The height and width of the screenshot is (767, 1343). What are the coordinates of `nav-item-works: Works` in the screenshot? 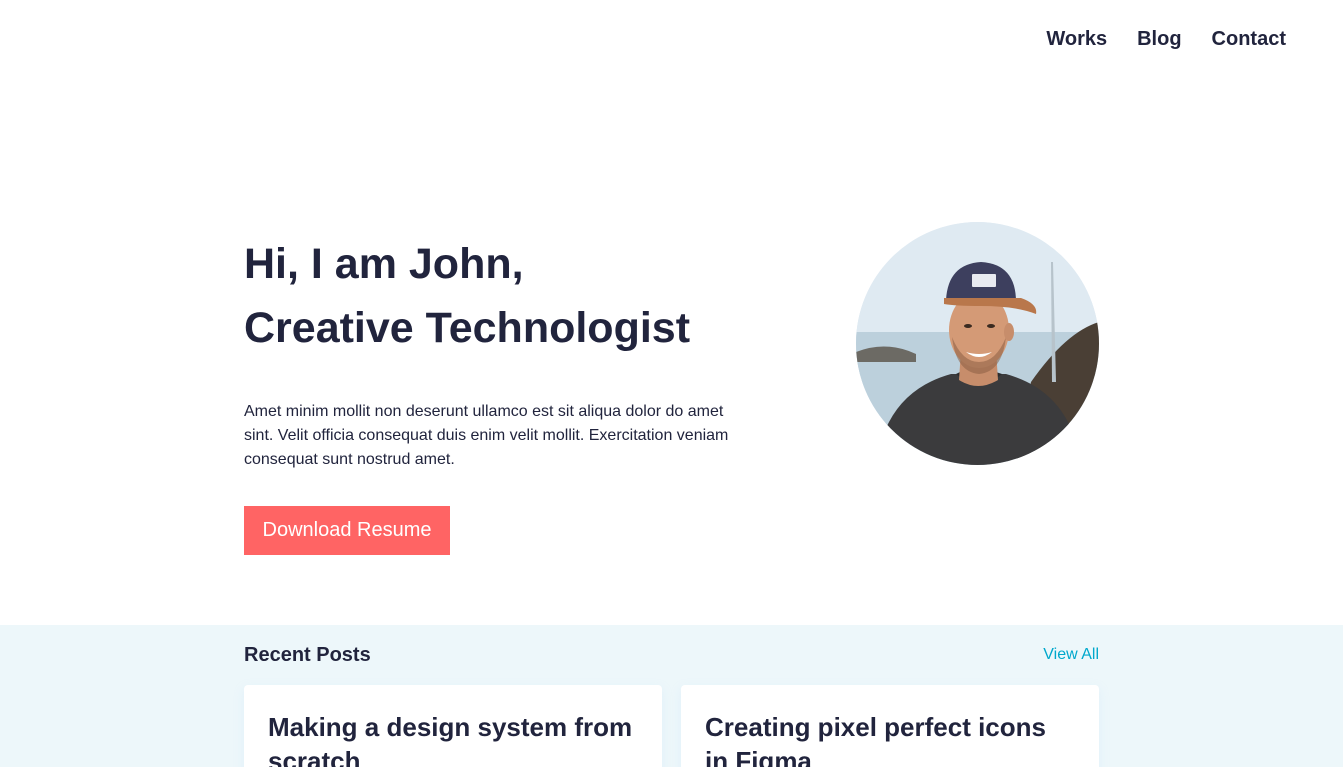 It's located at (1076, 39).